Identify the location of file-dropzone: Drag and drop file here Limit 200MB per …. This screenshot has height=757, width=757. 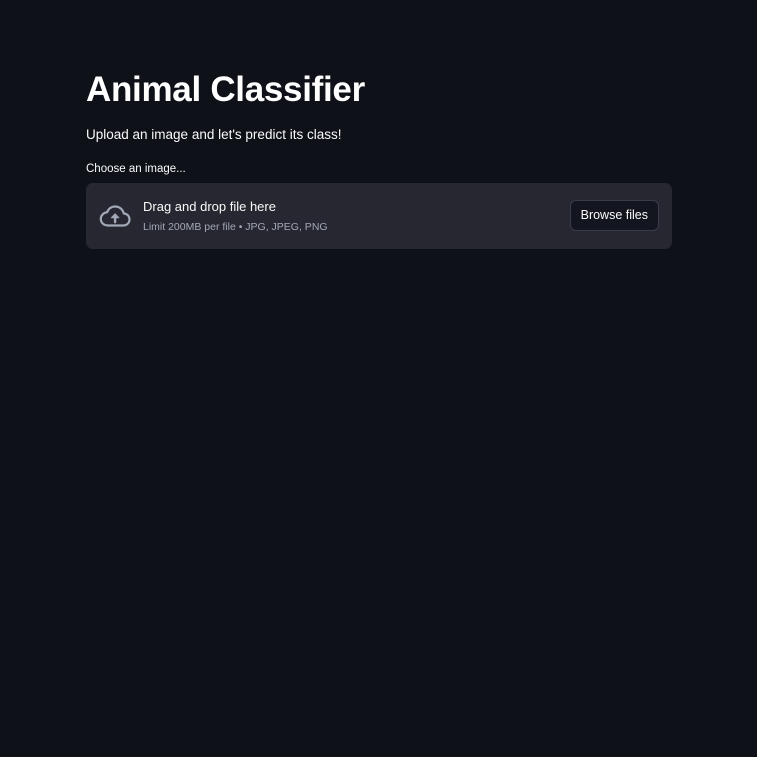
(379, 216).